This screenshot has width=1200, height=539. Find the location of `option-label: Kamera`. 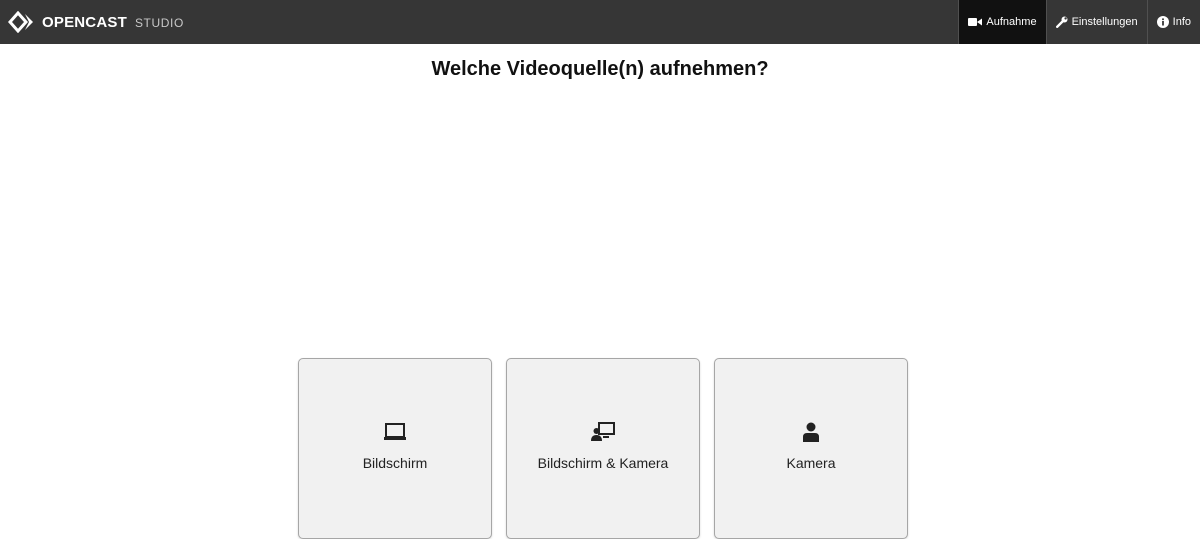

option-label: Kamera is located at coordinates (811, 462).